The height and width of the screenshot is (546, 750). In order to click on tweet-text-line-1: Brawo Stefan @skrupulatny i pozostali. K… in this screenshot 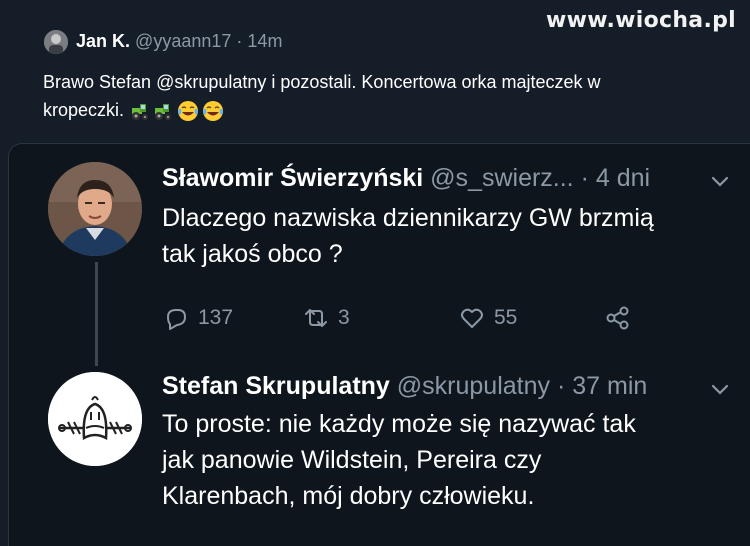, I will do `click(322, 82)`.